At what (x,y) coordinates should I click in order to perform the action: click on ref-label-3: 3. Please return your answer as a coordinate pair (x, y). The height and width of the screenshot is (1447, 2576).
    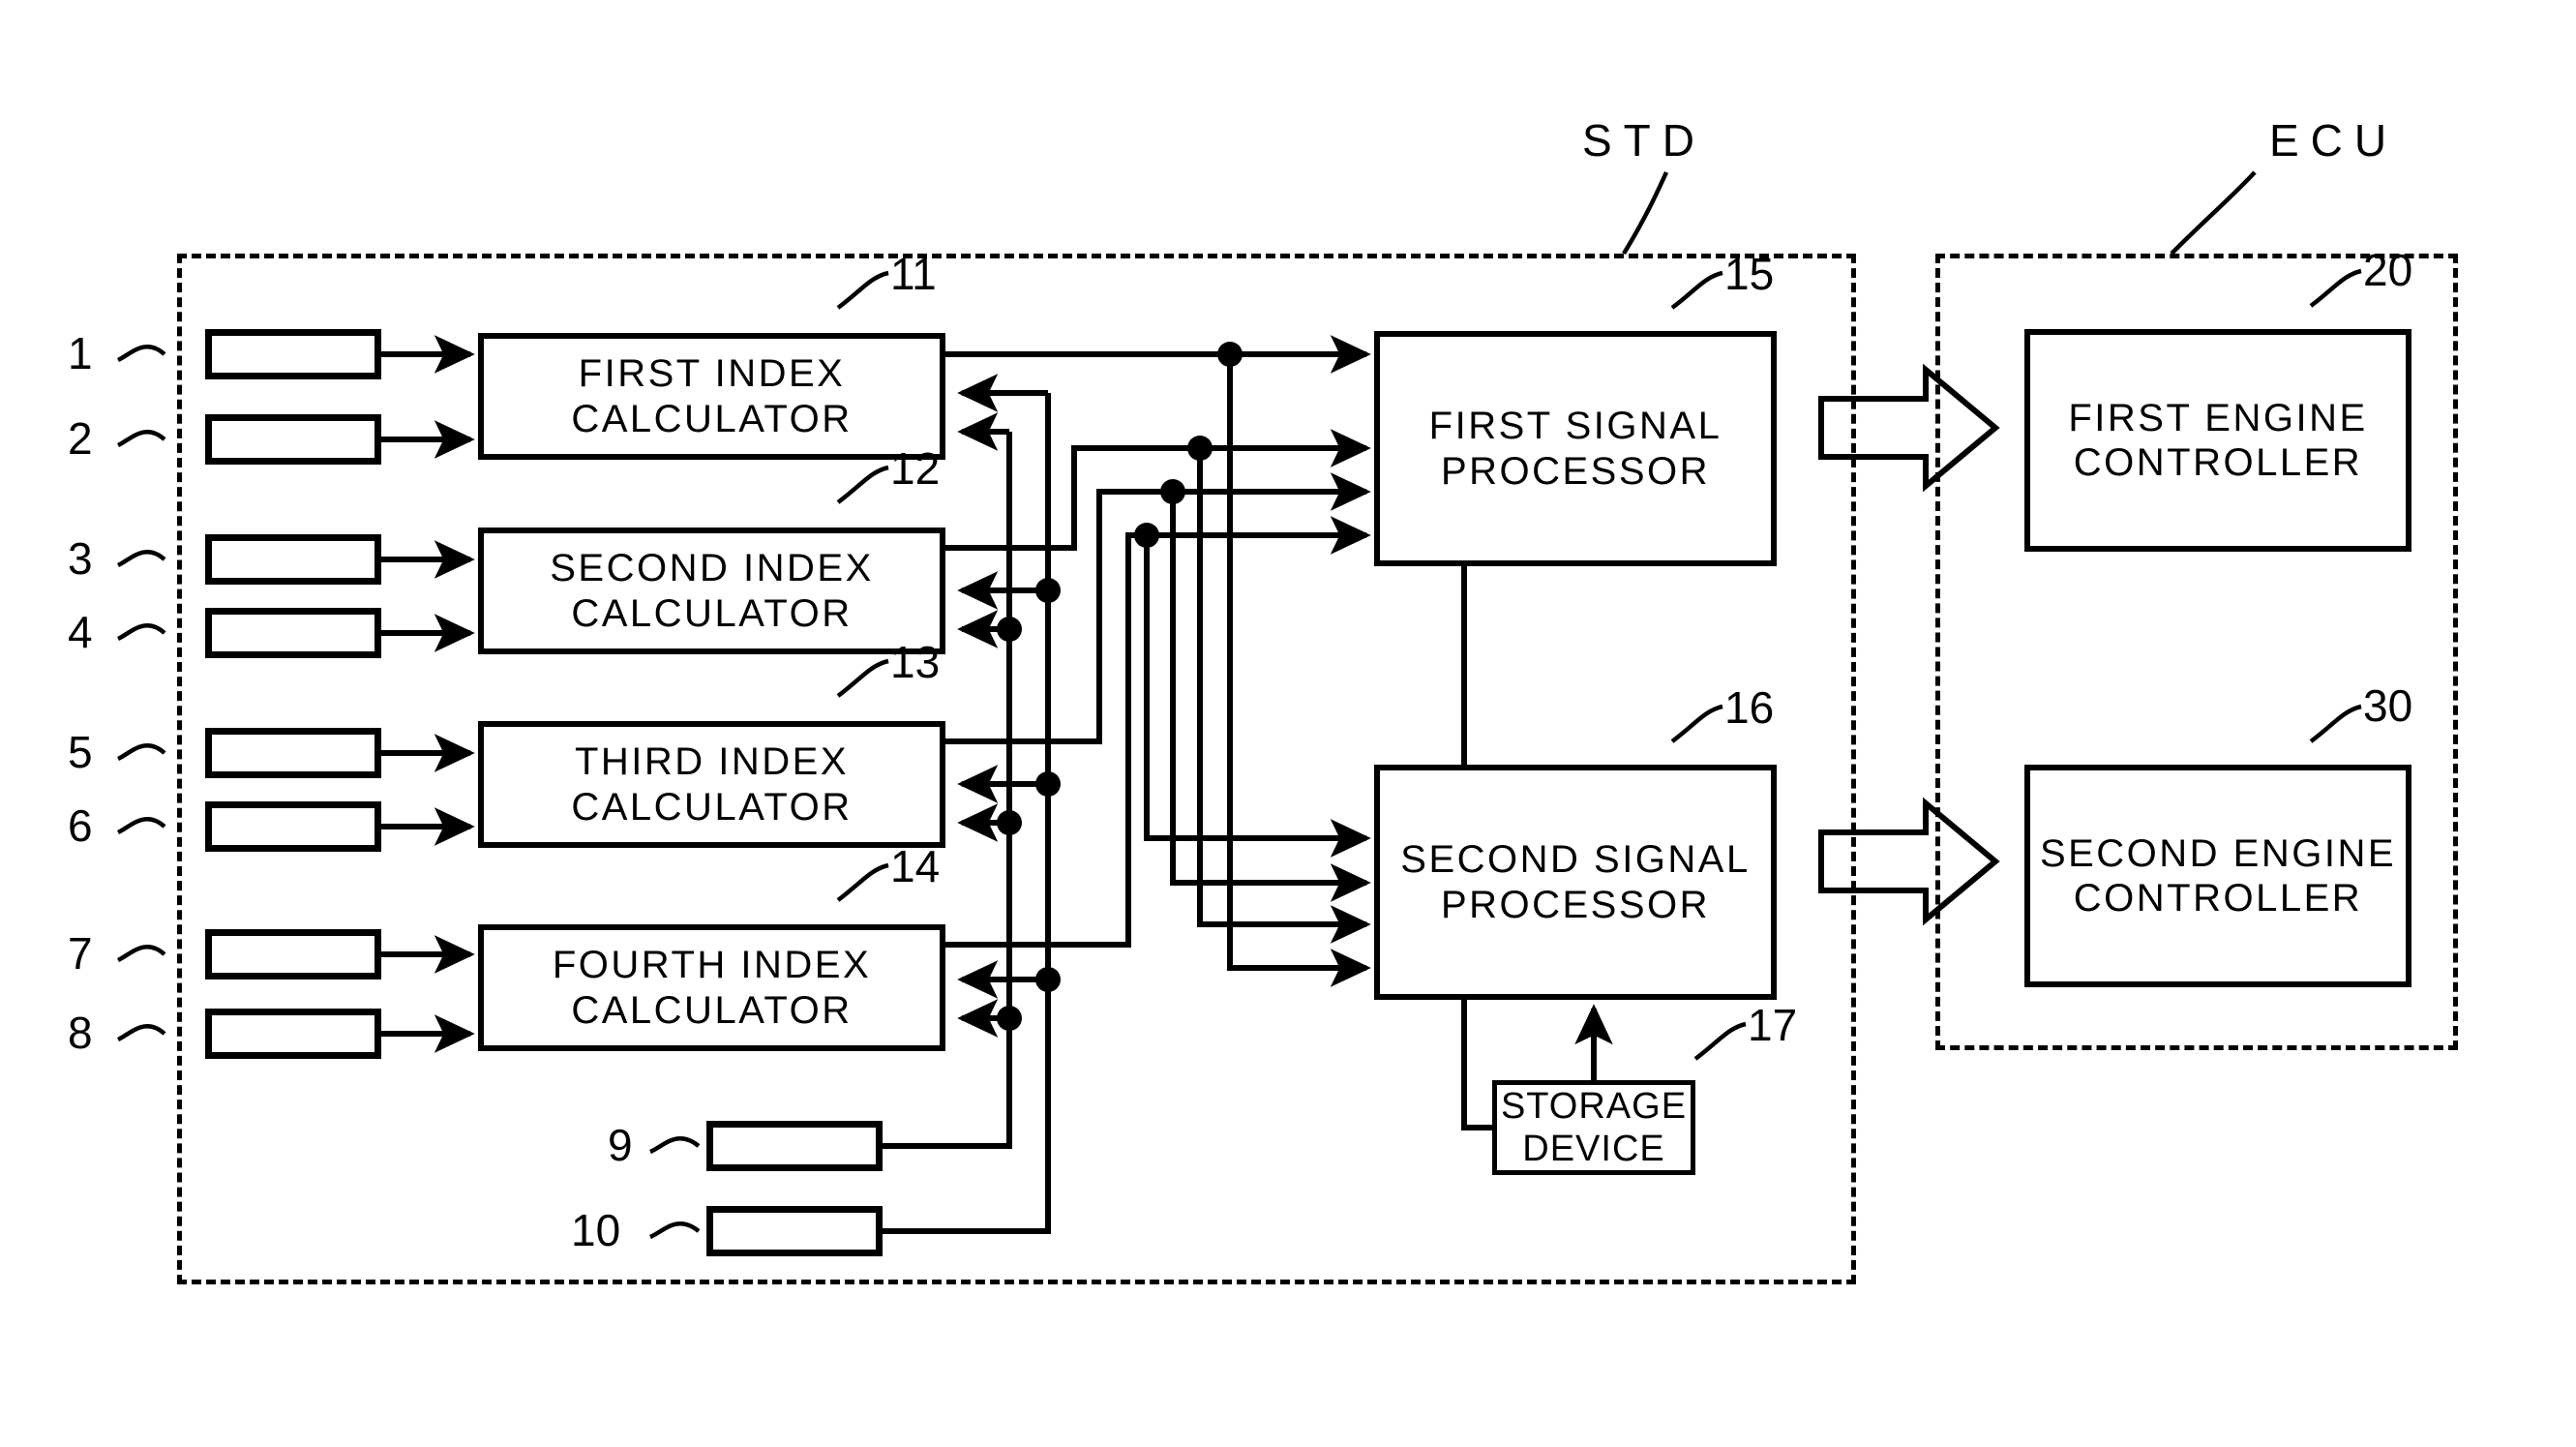
    Looking at the image, I should click on (80, 558).